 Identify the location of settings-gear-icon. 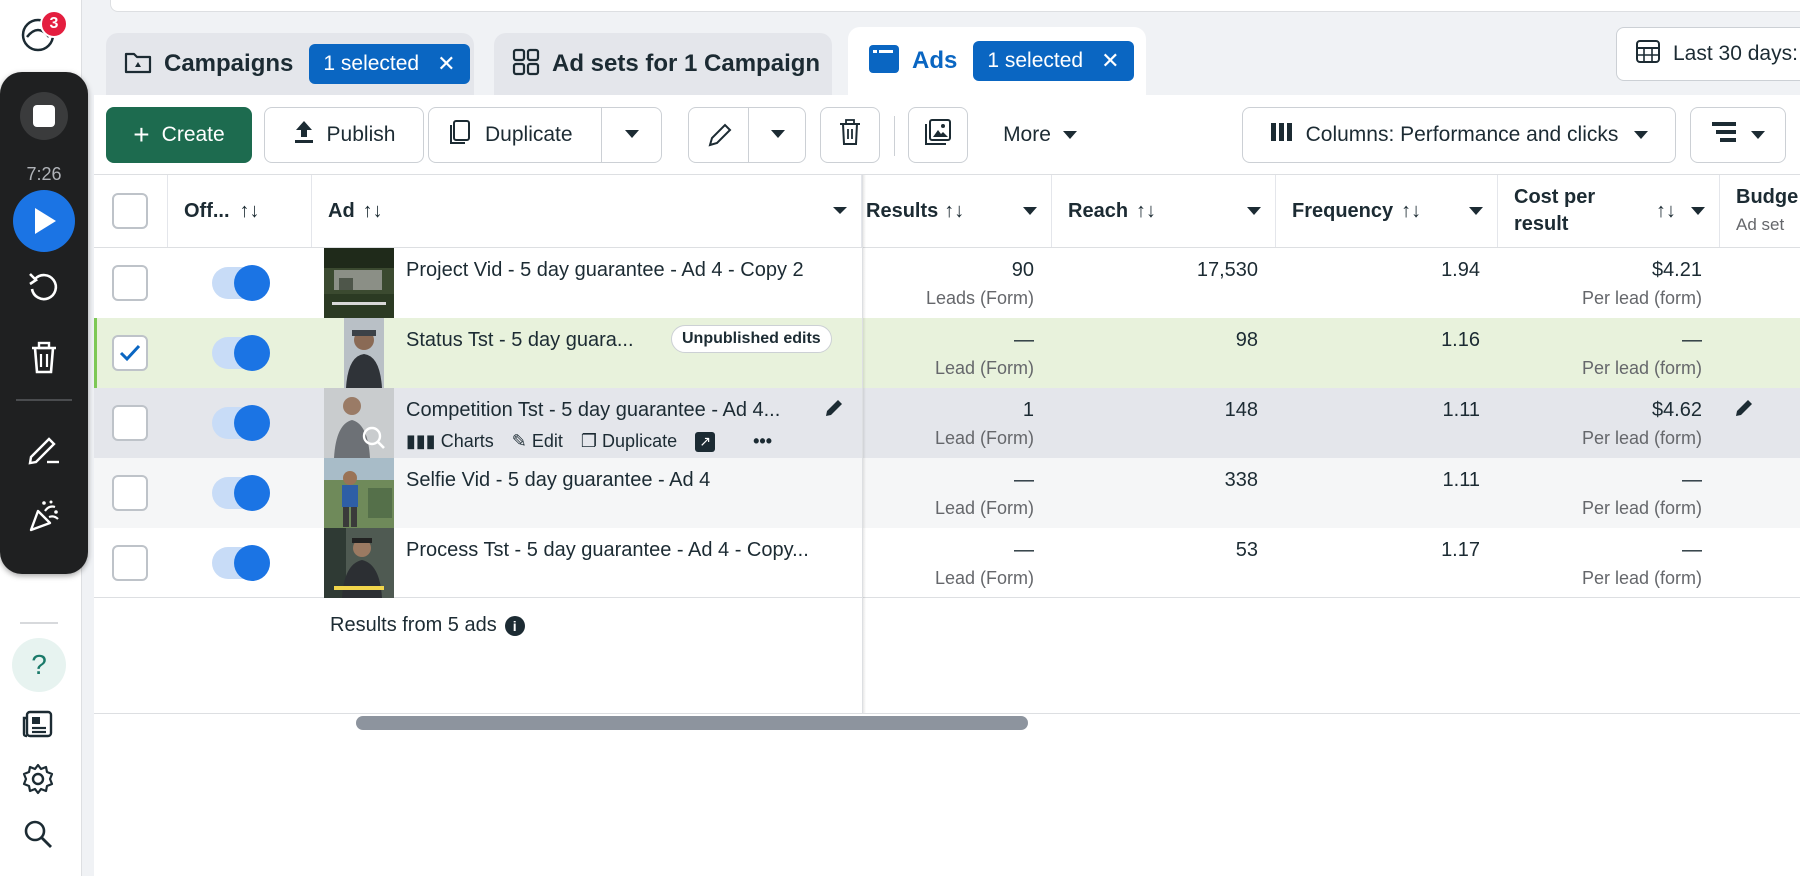
(38, 779).